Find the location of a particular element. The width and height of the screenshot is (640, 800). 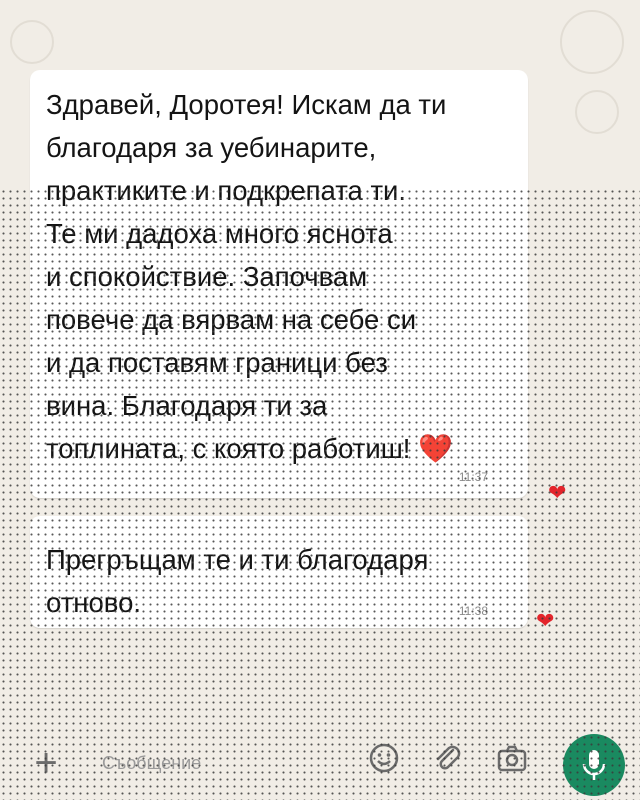

message-placeholder: Съобщение is located at coordinates (152, 763).